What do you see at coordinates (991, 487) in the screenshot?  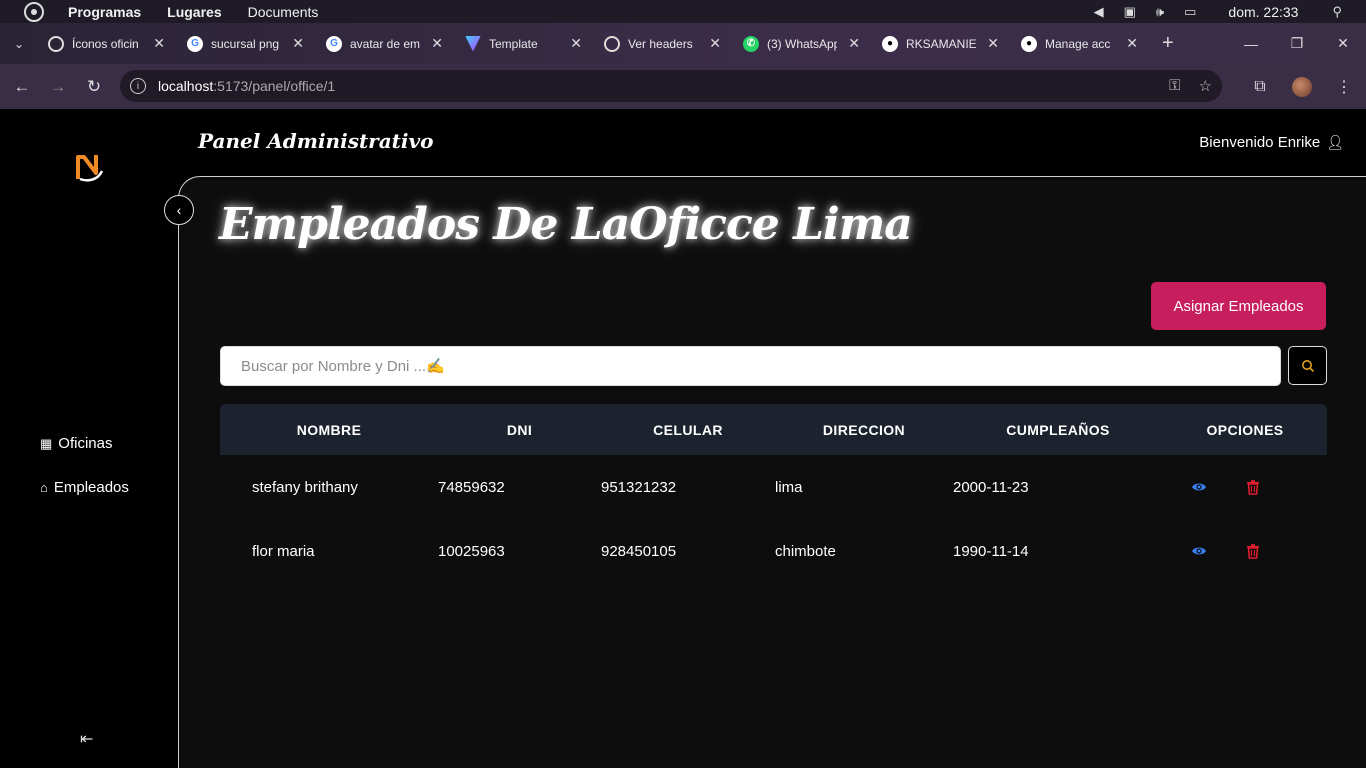 I see `cell-cumpleanos: 2000-11-23` at bounding box center [991, 487].